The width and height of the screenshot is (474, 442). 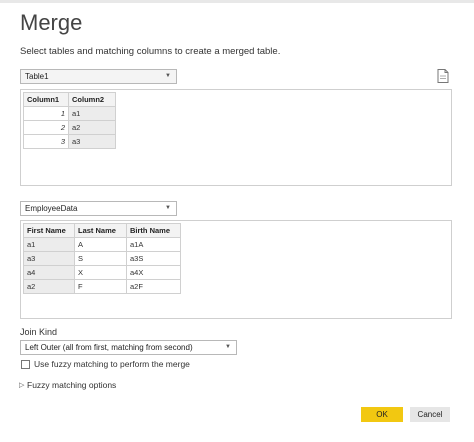 What do you see at coordinates (153, 258) in the screenshot?
I see `table-cell: a3S` at bounding box center [153, 258].